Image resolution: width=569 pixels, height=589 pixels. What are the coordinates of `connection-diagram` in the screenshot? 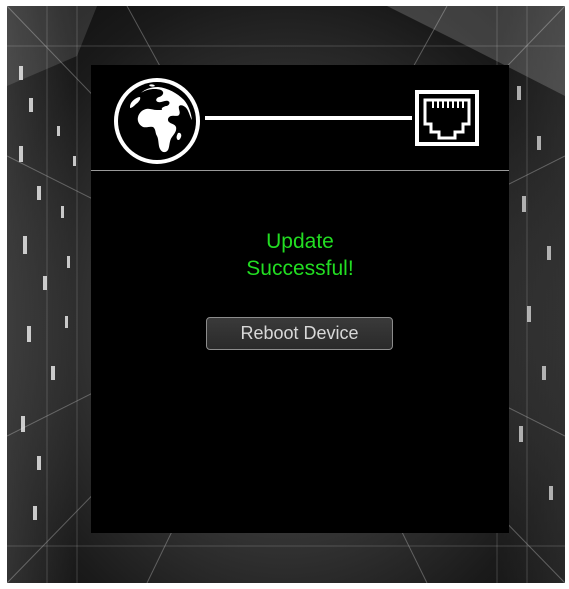 It's located at (300, 117).